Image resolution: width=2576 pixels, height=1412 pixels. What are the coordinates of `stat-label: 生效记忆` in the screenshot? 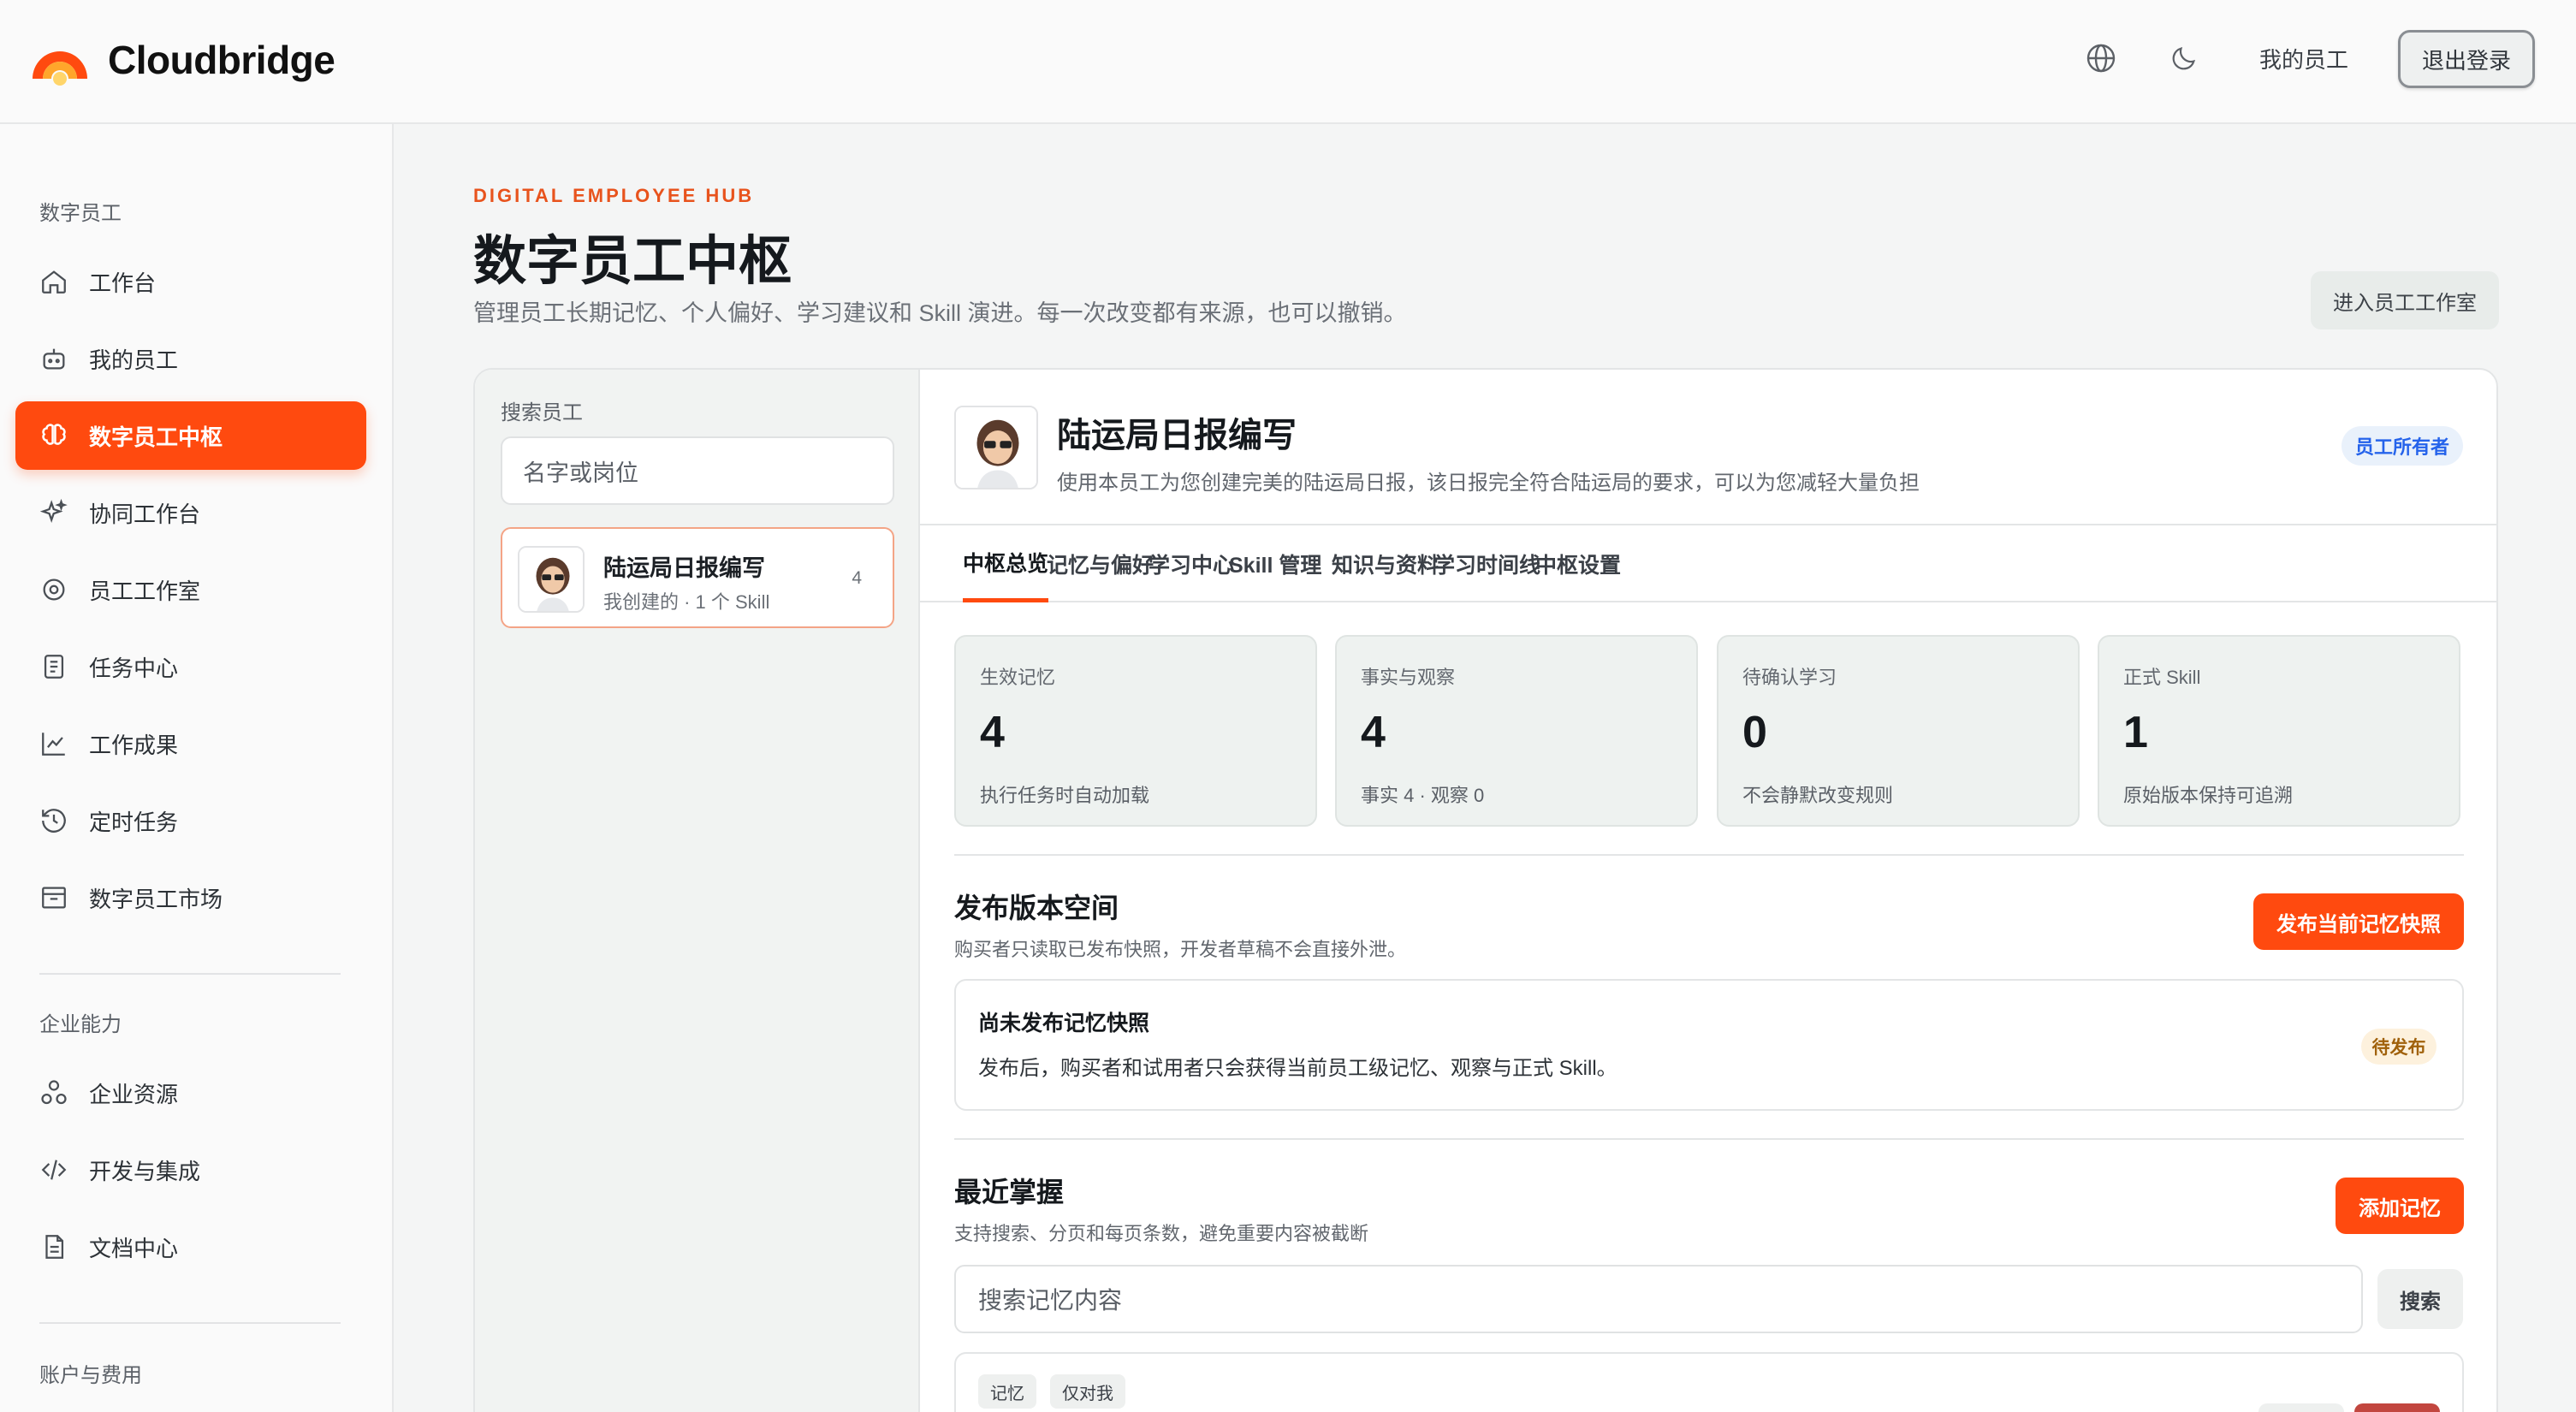 It's located at (1018, 677).